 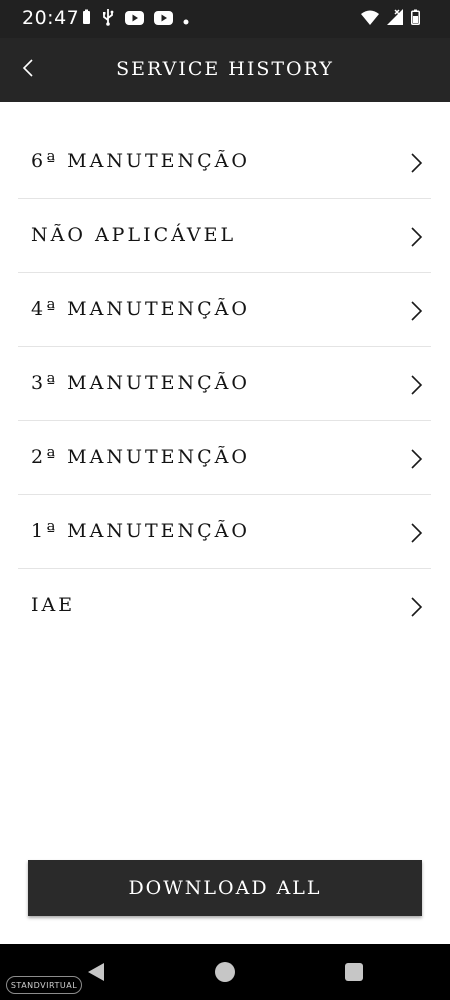 I want to click on list-item-label: 2ª MANUTENÇÃO, so click(x=140, y=457).